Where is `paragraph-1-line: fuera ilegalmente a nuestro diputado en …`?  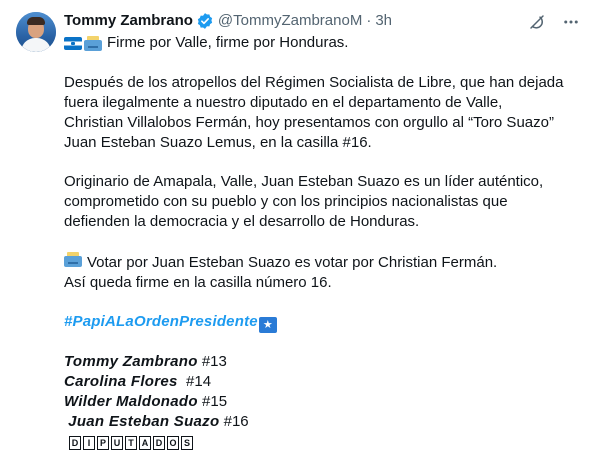
paragraph-1-line: fuera ilegalmente a nuestro diputado en … is located at coordinates (283, 102).